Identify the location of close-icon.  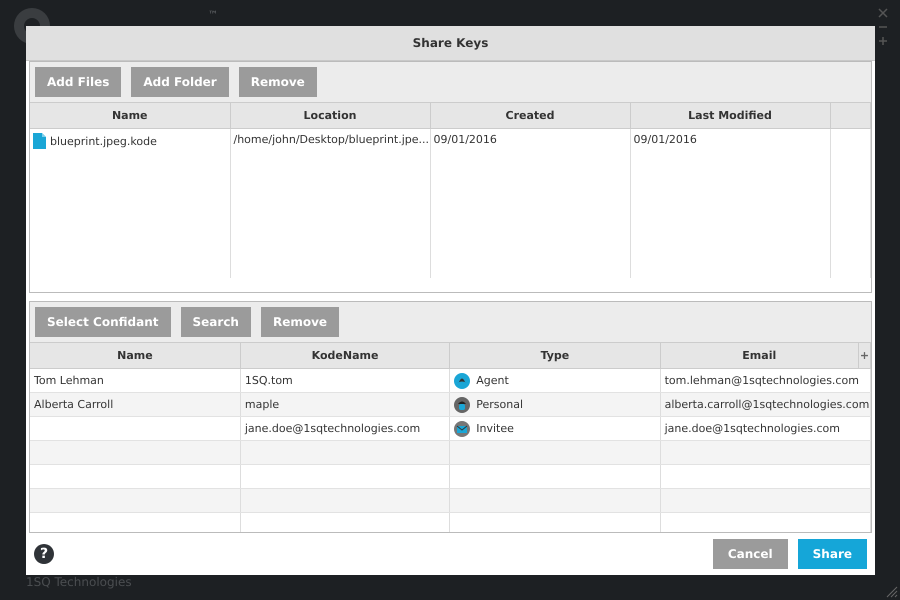
(883, 13).